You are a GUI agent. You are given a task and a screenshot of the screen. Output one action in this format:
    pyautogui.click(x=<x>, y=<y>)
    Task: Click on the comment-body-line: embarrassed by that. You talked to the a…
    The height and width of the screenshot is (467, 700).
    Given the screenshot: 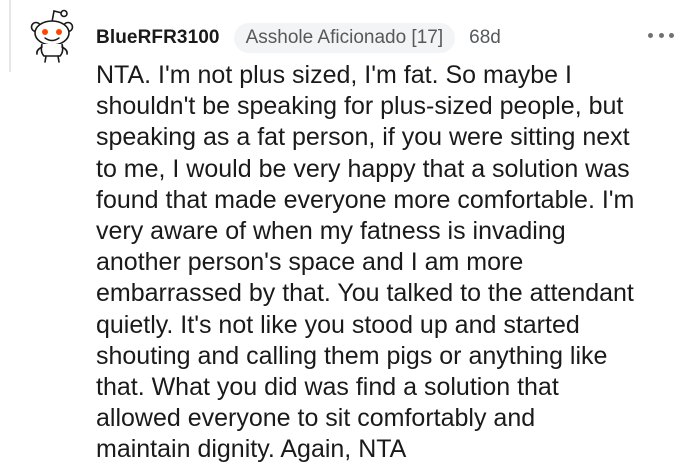 What is the action you would take?
    pyautogui.click(x=365, y=293)
    